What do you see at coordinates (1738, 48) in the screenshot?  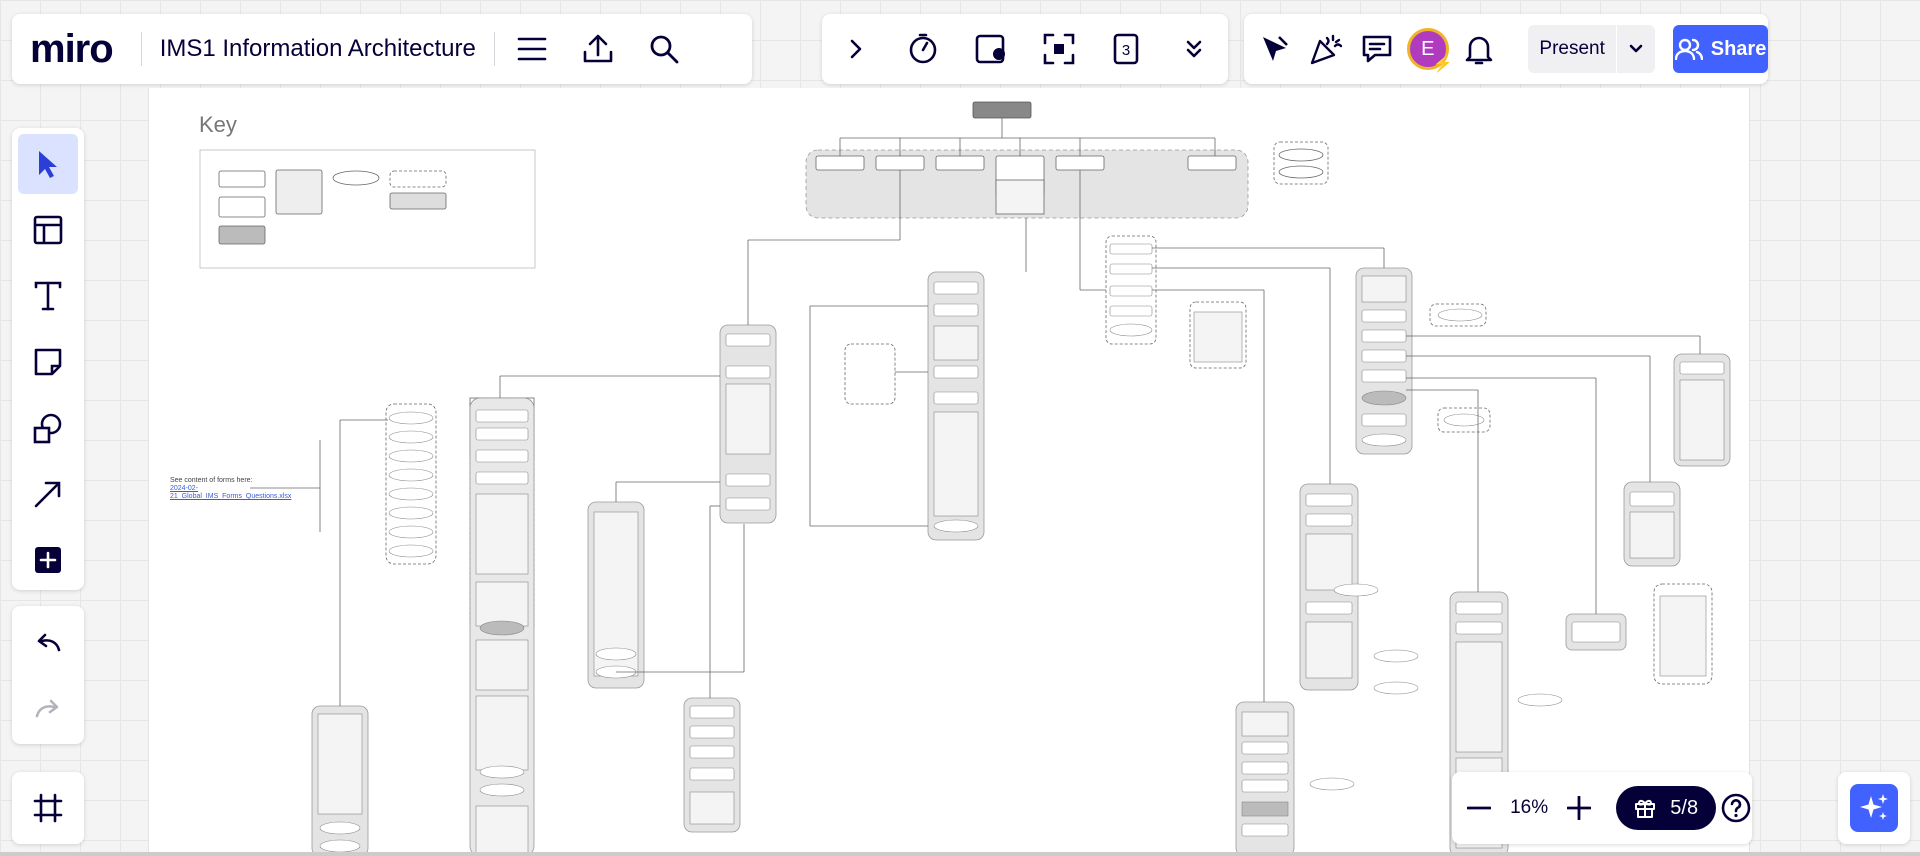 I see `share-label: Share` at bounding box center [1738, 48].